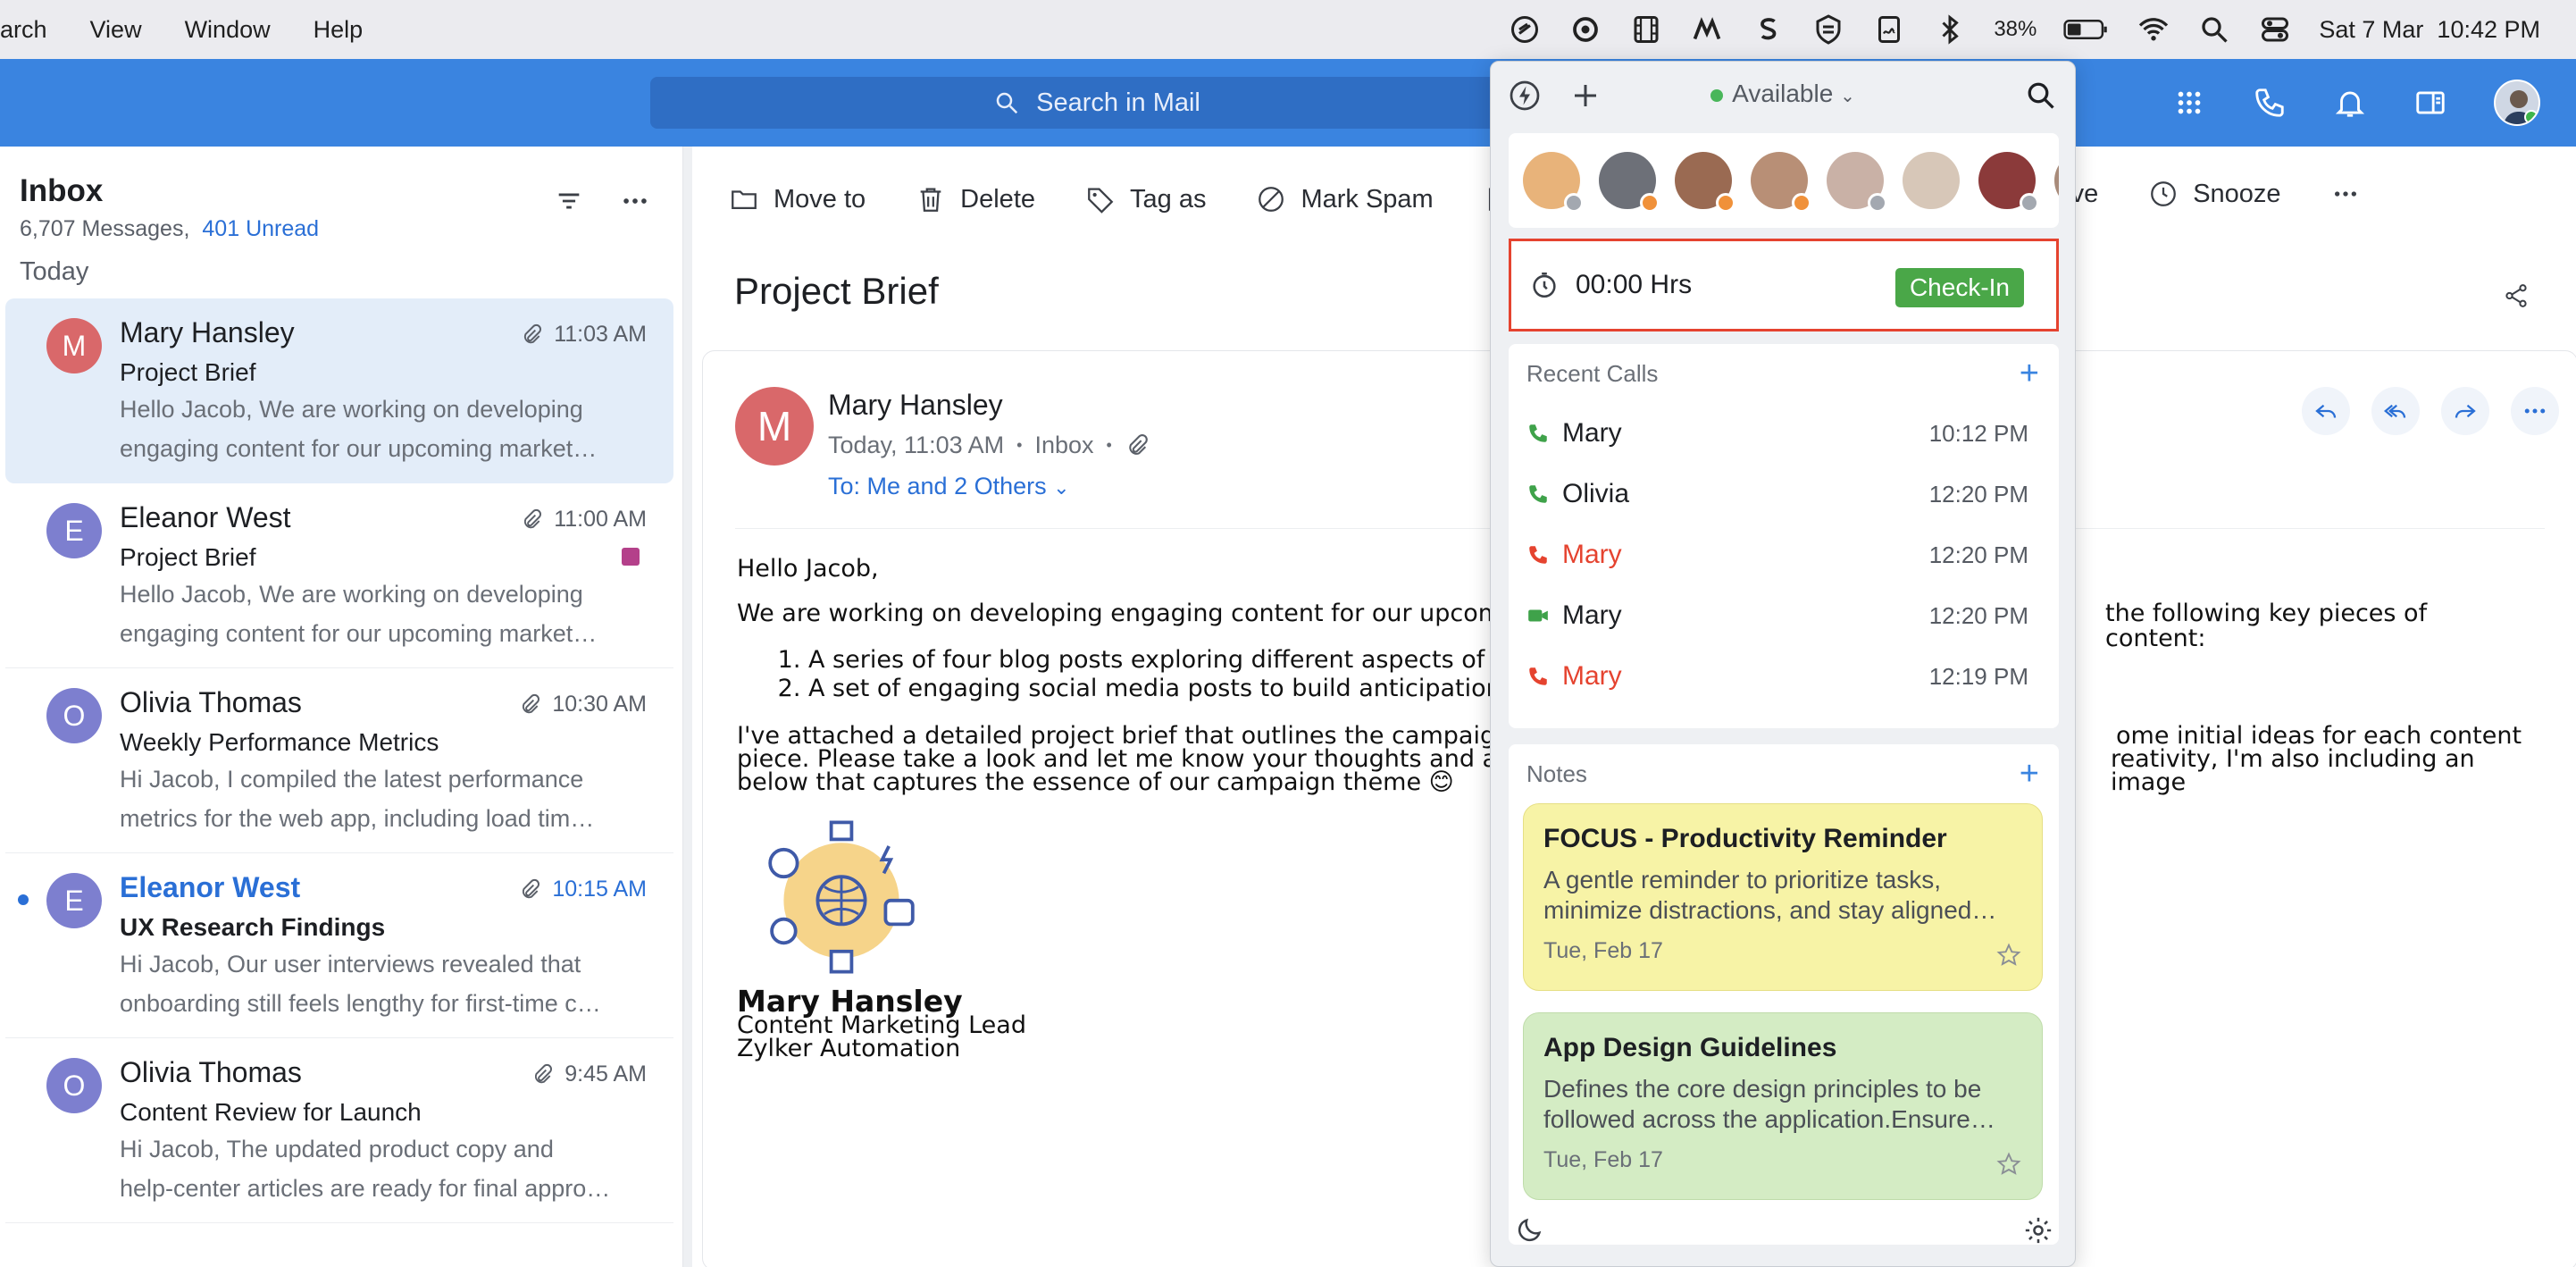  Describe the element at coordinates (2275, 29) in the screenshot. I see `control-center-icon` at that location.